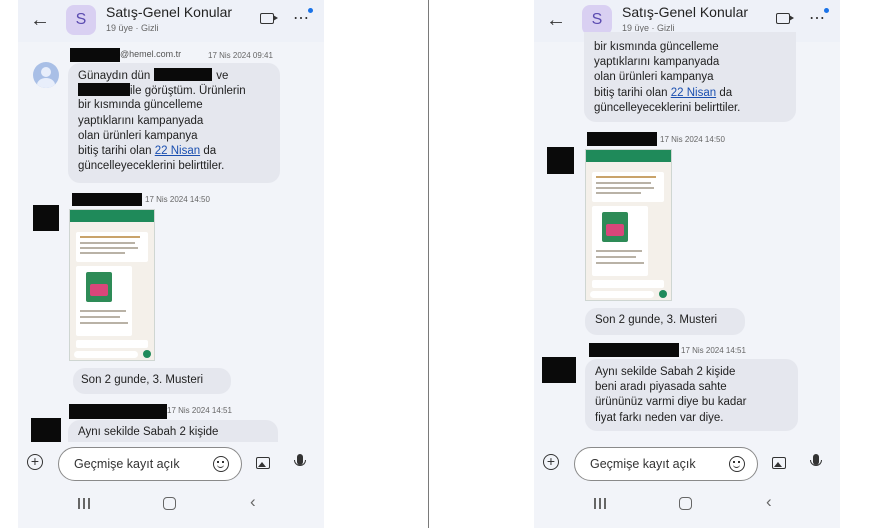 The height and width of the screenshot is (528, 877). Describe the element at coordinates (114, 76) in the screenshot. I see `message-text: Günaydın dün` at that location.